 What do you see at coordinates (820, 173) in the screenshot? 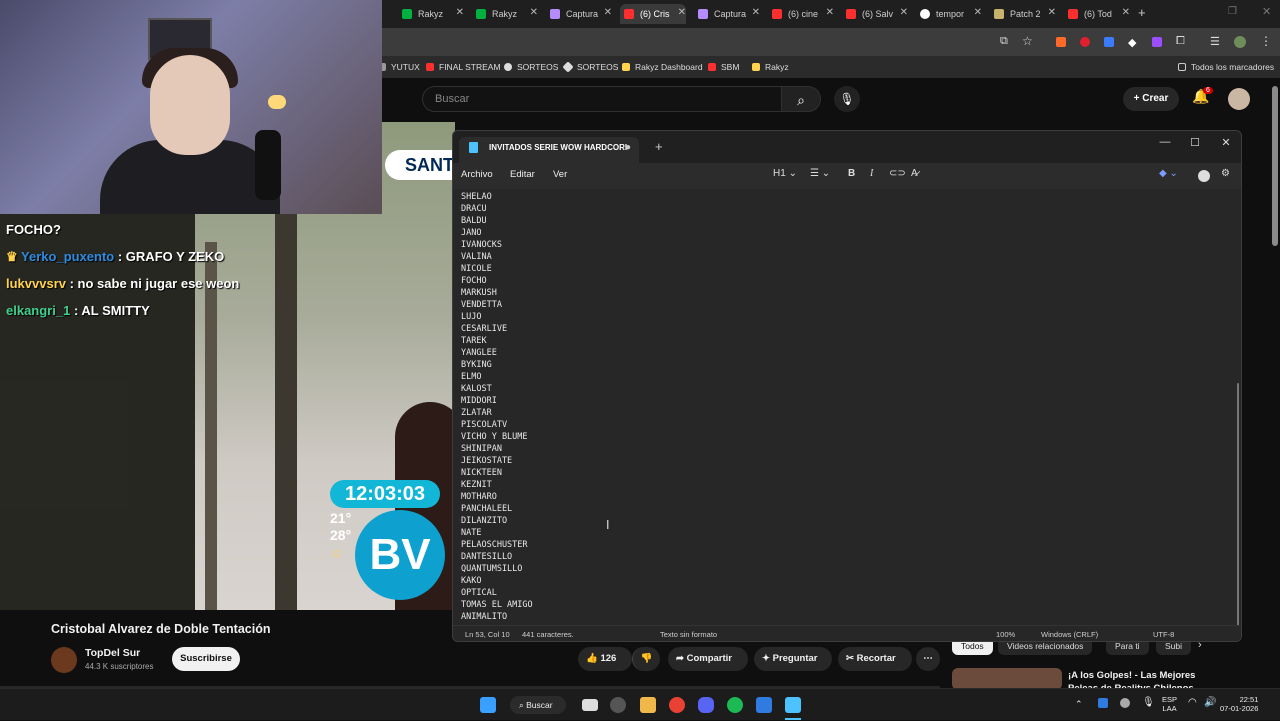
I see `list-dropdown: ☰ ⌄` at bounding box center [820, 173].